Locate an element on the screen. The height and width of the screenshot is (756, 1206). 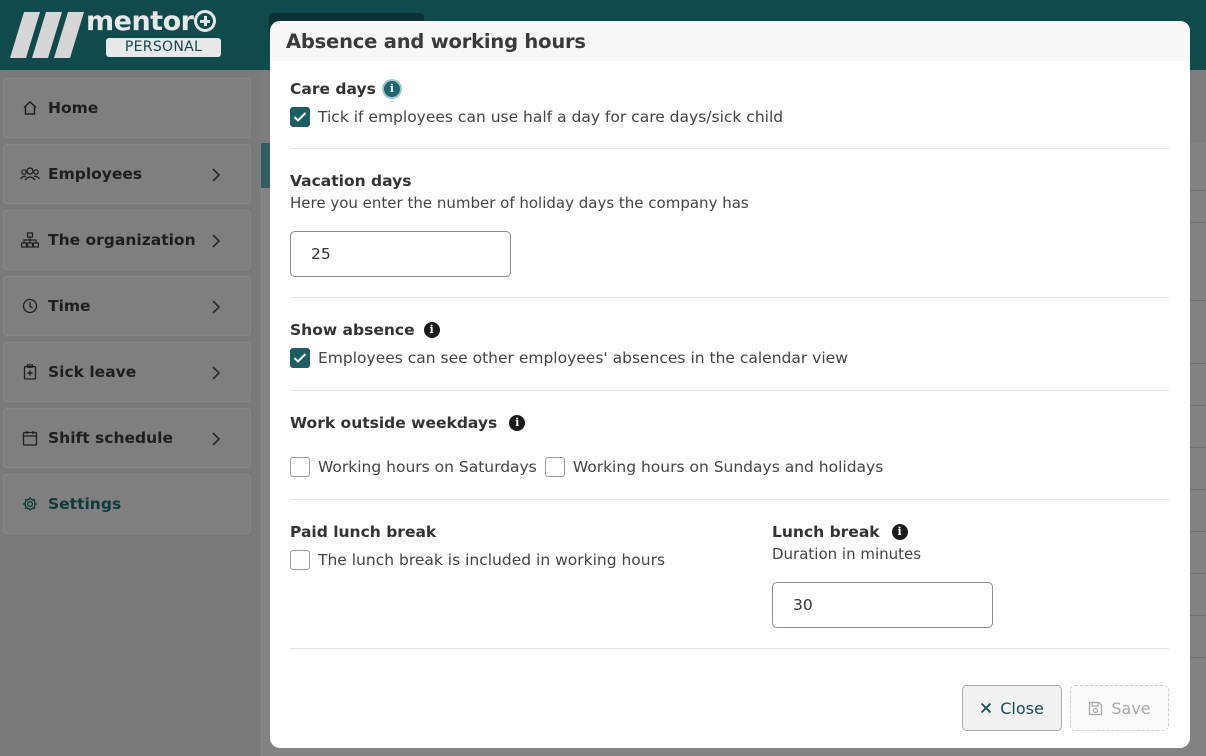
sidebar-item-label: Home is located at coordinates (73, 108).